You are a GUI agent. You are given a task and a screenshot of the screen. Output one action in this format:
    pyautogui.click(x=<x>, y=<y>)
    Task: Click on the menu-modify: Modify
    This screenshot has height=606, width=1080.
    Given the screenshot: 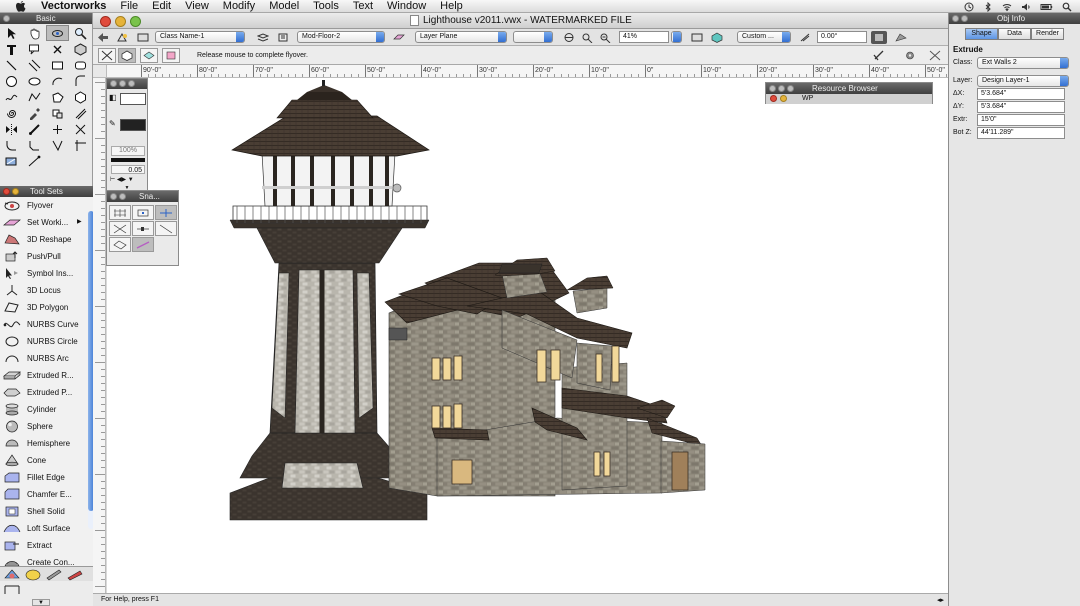 What is the action you would take?
    pyautogui.click(x=239, y=6)
    